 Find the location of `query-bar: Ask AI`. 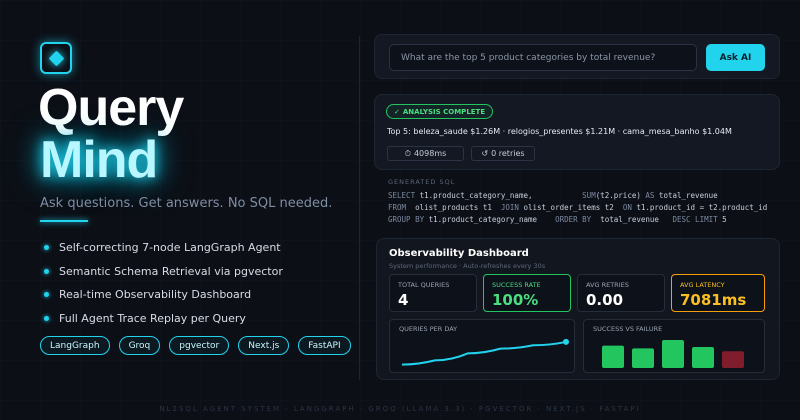

query-bar: Ask AI is located at coordinates (577, 56).